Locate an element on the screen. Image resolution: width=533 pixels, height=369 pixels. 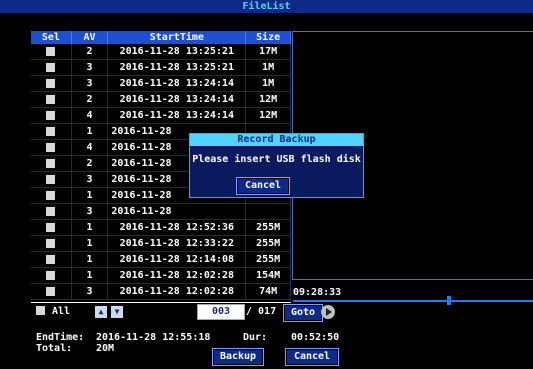
cell-starttime: 2016-11-28 12:14:08 is located at coordinates (177, 259).